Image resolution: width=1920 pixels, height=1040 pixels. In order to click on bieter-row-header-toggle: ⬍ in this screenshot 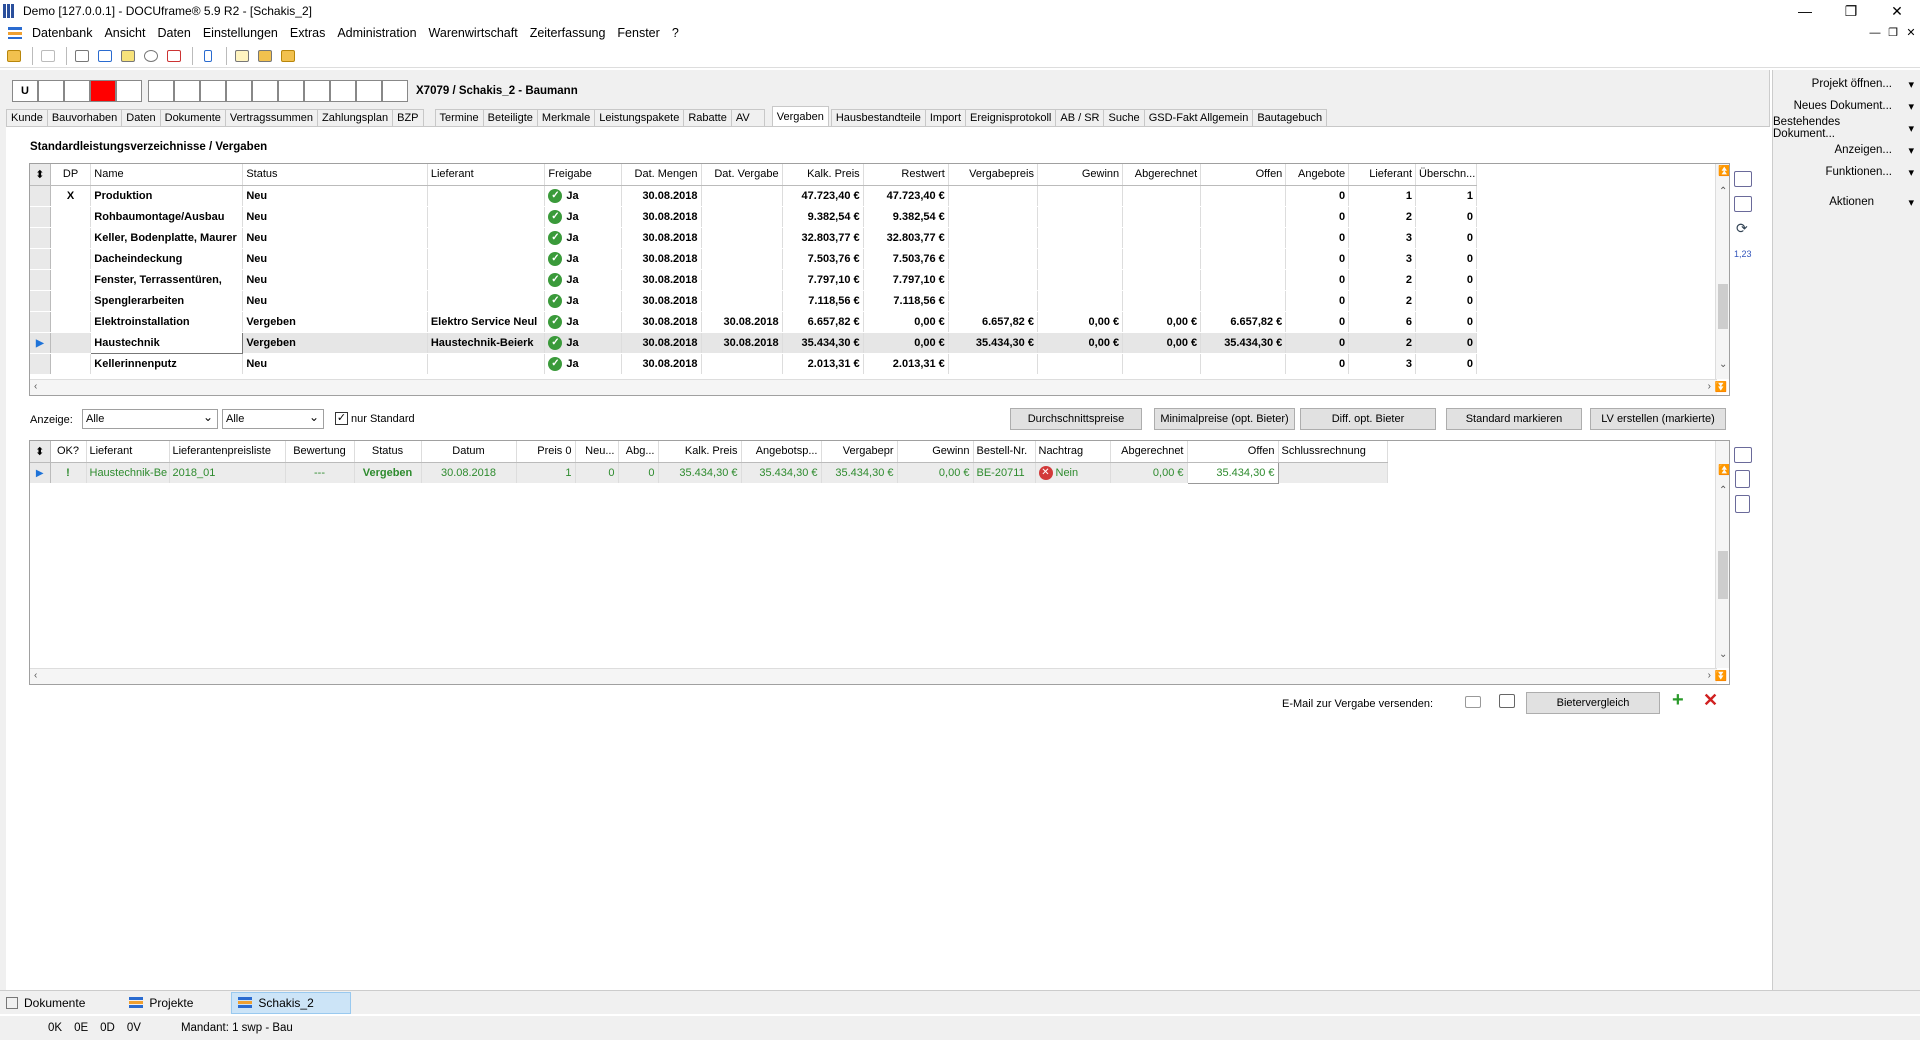, I will do `click(40, 452)`.